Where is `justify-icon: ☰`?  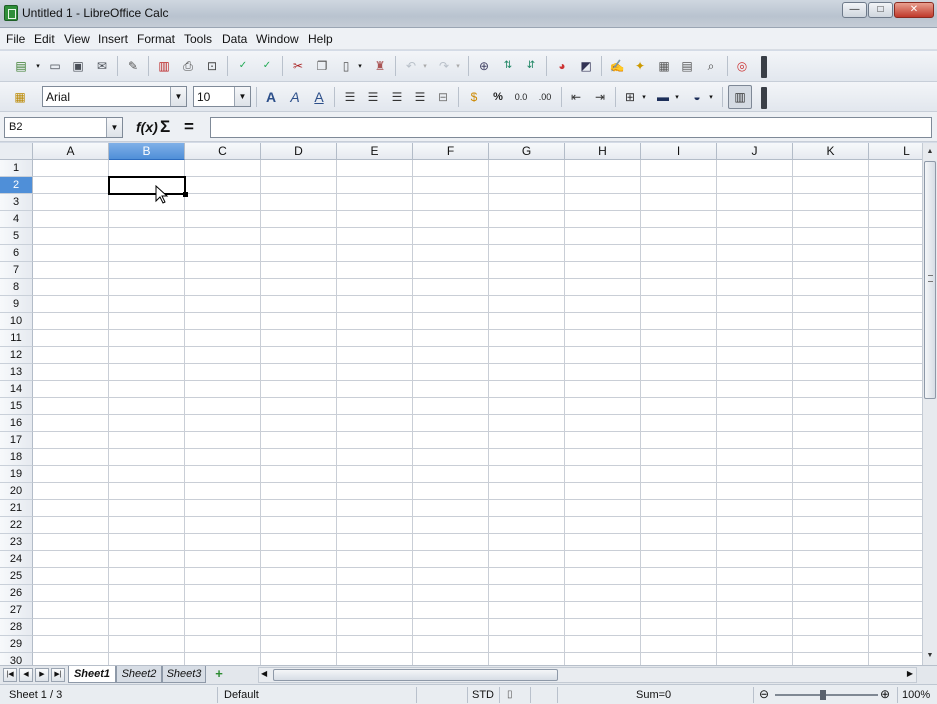 justify-icon: ☰ is located at coordinates (420, 97).